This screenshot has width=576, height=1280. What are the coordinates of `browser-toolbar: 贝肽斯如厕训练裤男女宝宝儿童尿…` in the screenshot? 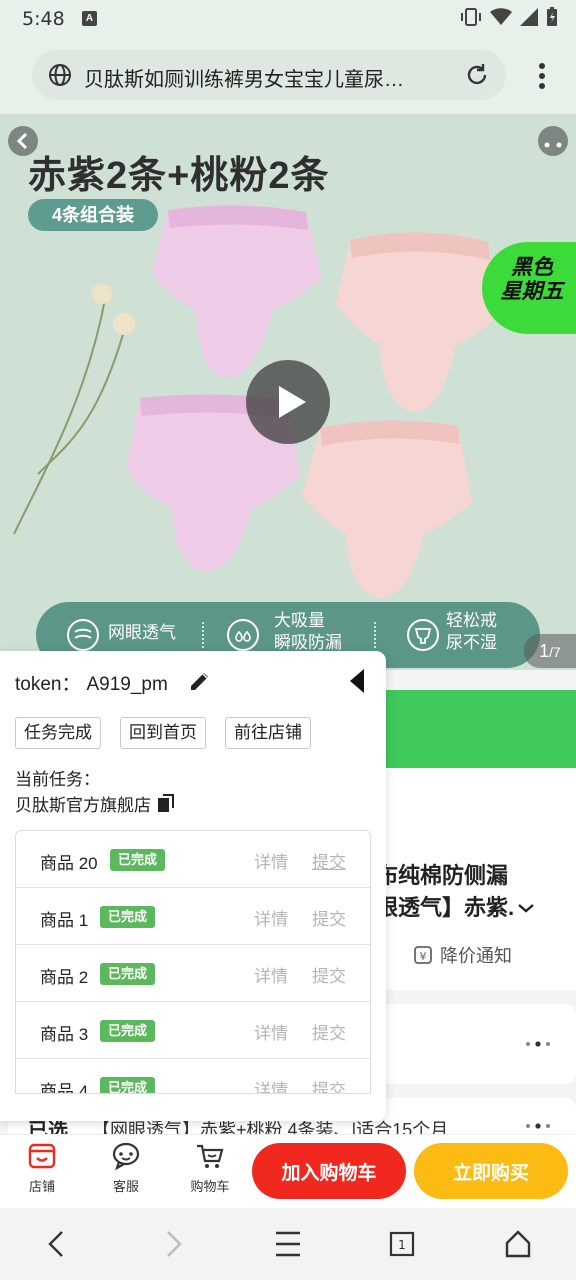 It's located at (288, 76).